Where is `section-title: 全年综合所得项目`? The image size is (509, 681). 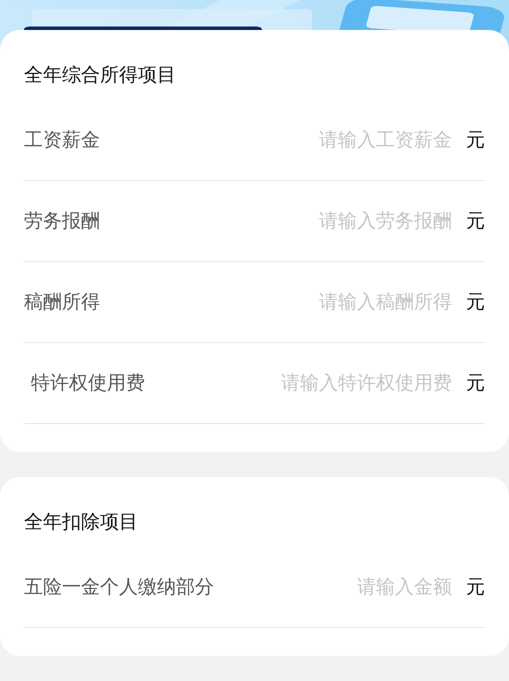 section-title: 全年综合所得项目 is located at coordinates (100, 75).